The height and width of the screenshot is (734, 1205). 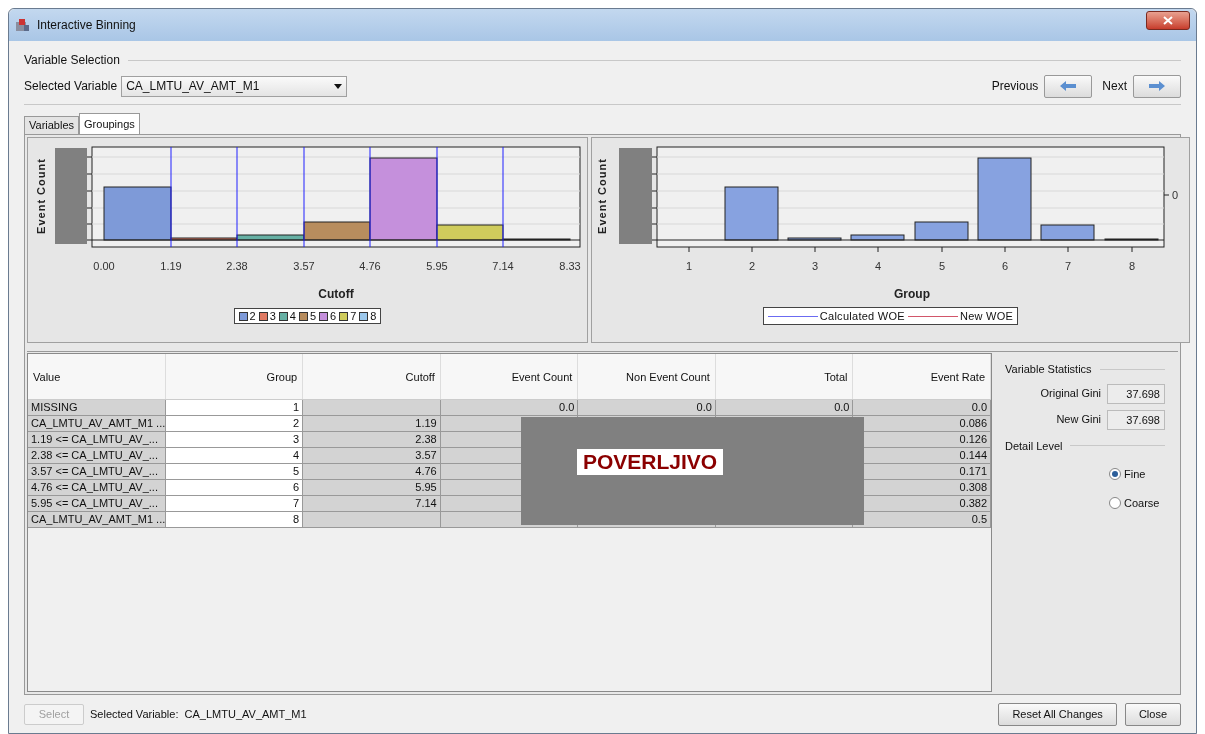 What do you see at coordinates (234, 472) in the screenshot?
I see `table-cell: 5` at bounding box center [234, 472].